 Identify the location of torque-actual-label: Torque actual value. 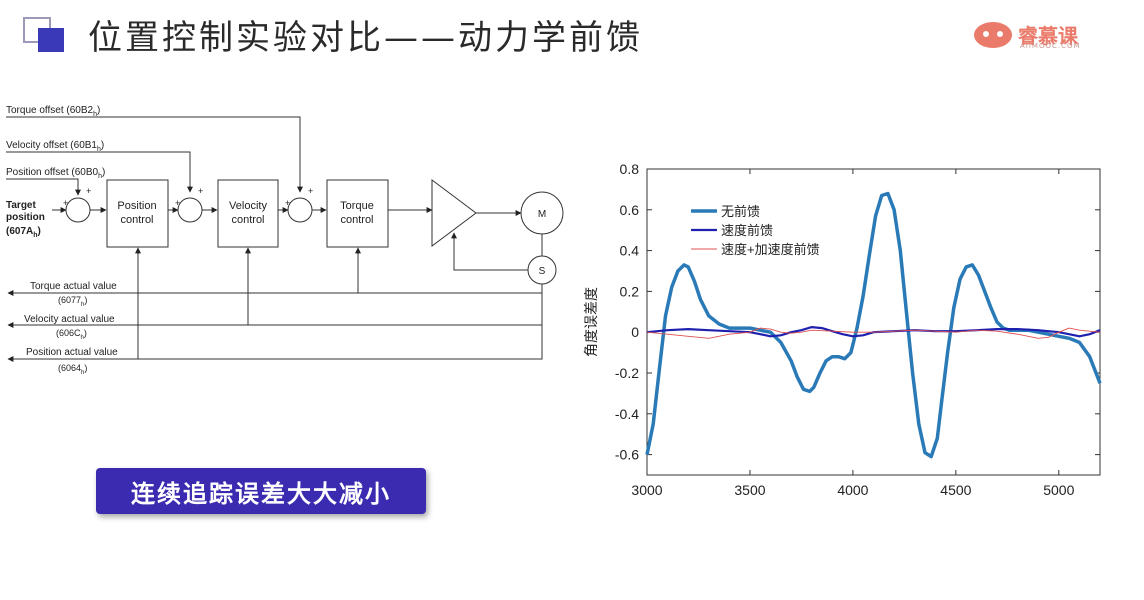
(73, 286).